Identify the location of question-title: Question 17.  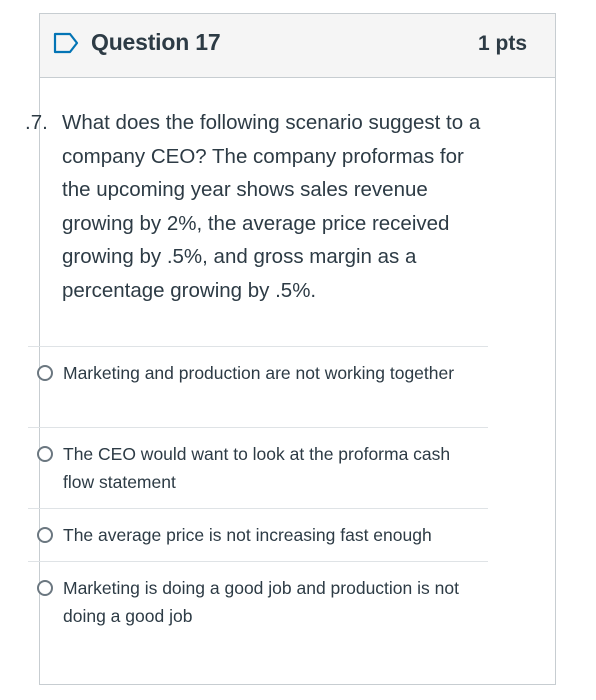
(156, 42).